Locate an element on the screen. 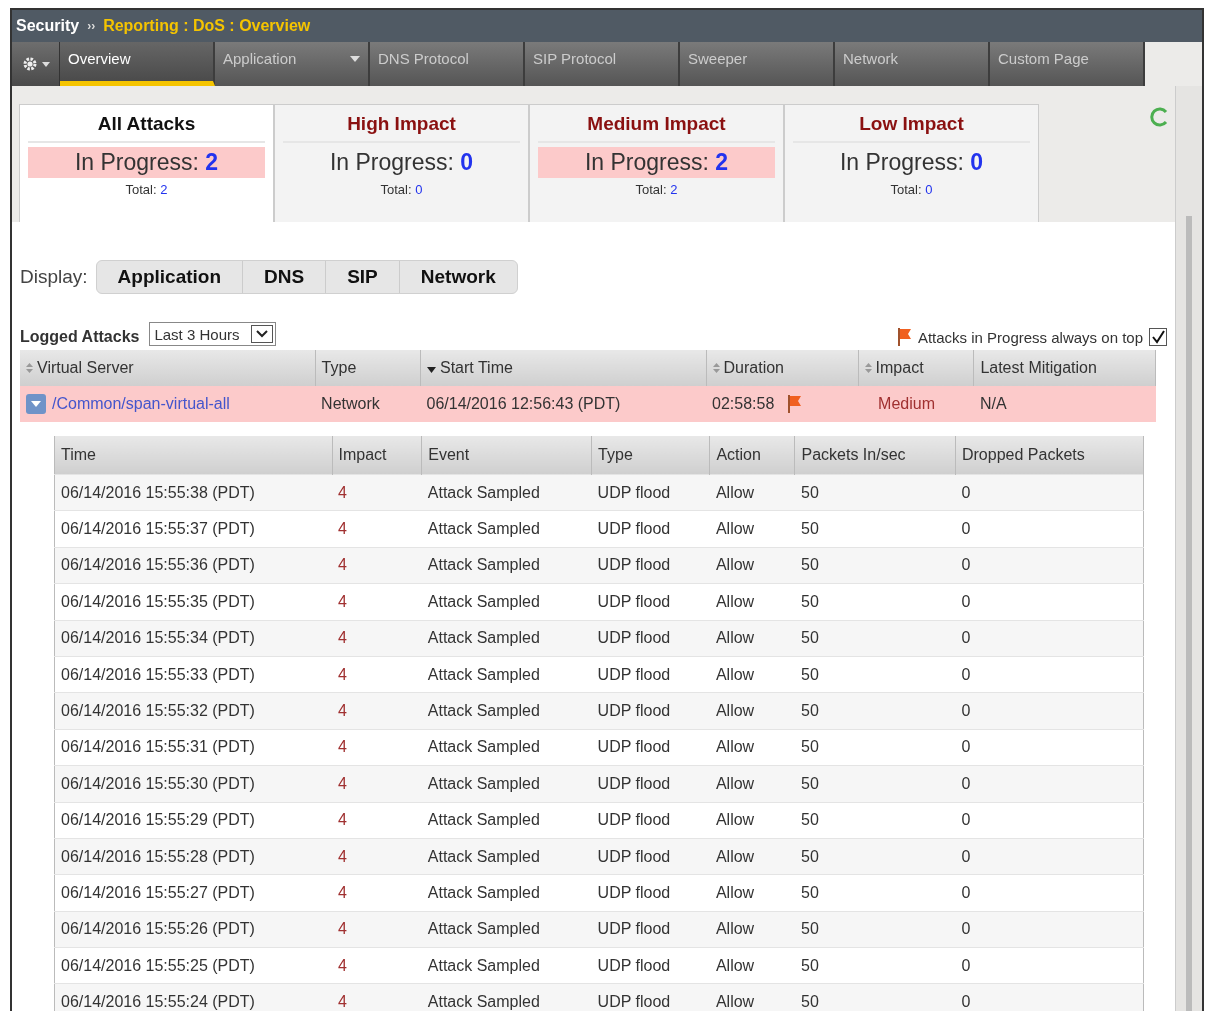  time-range-dropdown: Last 3 Hours is located at coordinates (213, 334).